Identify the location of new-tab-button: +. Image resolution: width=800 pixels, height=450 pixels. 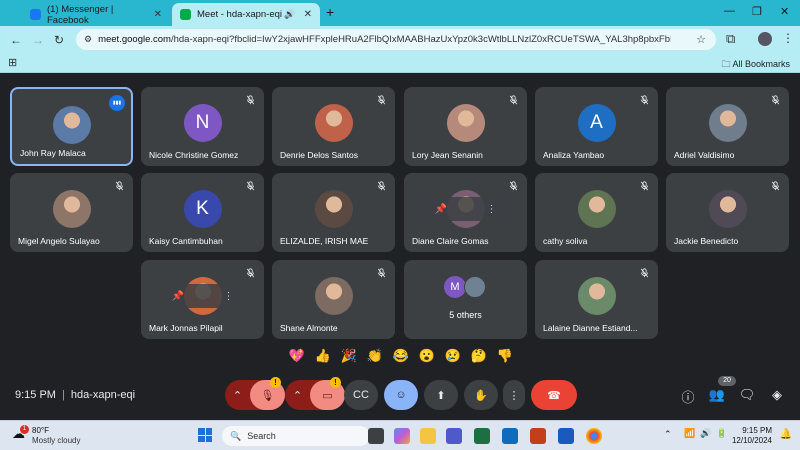
(330, 12).